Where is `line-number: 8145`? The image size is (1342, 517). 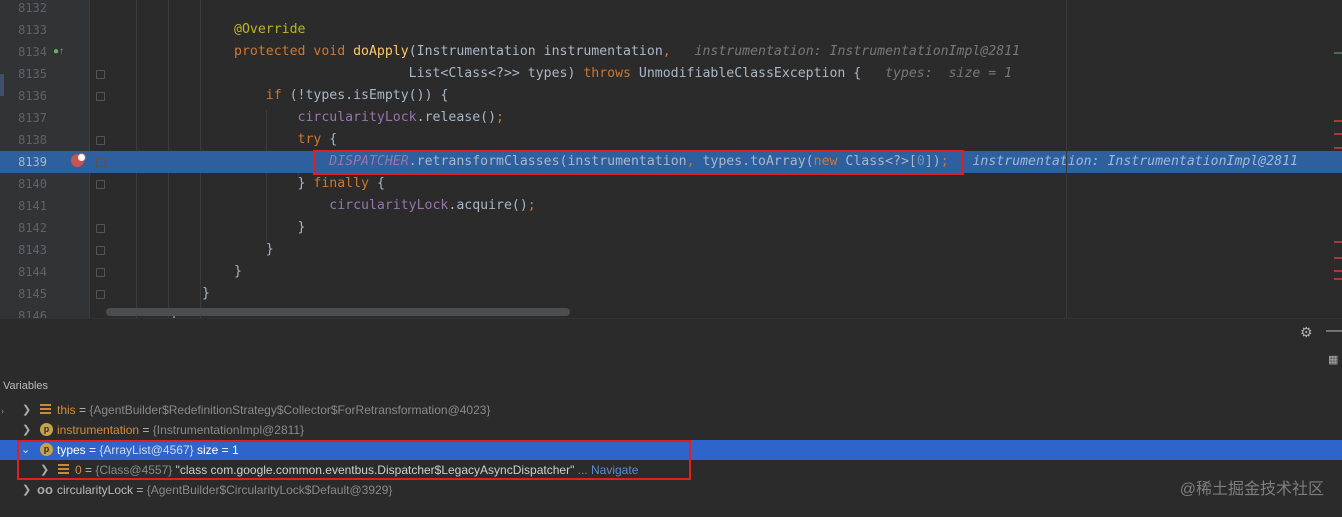
line-number: 8145 is located at coordinates (32, 294).